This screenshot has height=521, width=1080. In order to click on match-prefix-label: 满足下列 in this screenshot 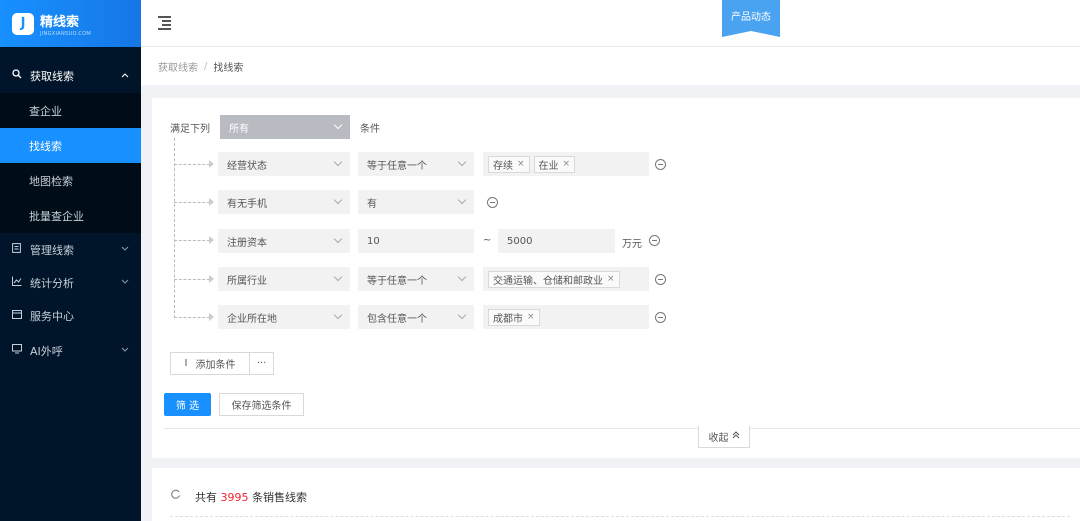, I will do `click(190, 129)`.